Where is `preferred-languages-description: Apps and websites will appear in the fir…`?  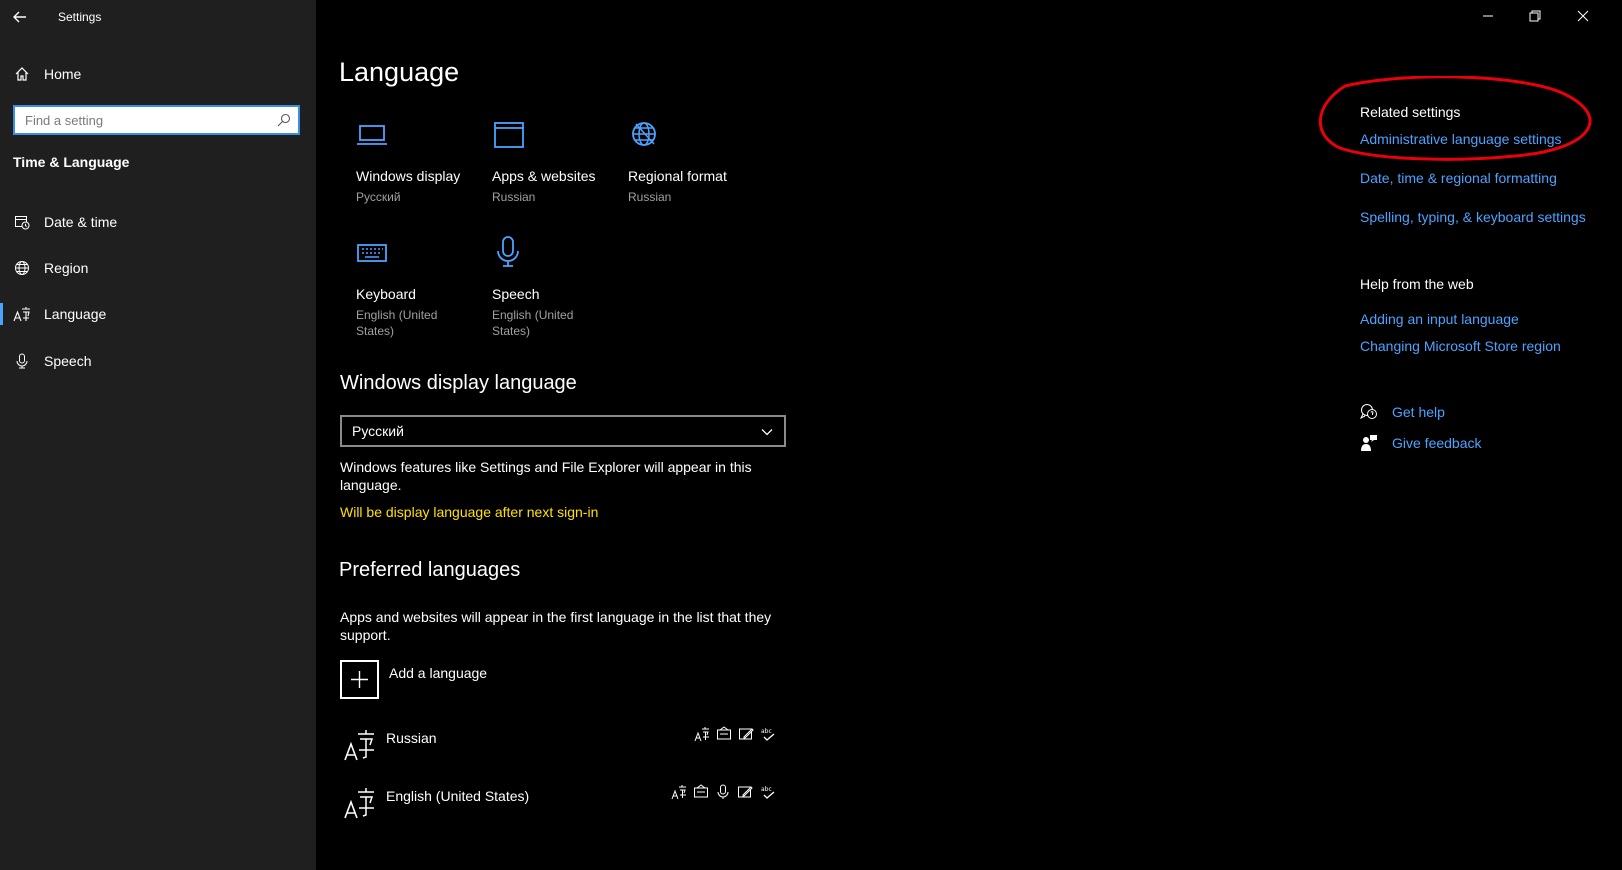
preferred-languages-description: Apps and websites will appear in the fir… is located at coordinates (556, 626).